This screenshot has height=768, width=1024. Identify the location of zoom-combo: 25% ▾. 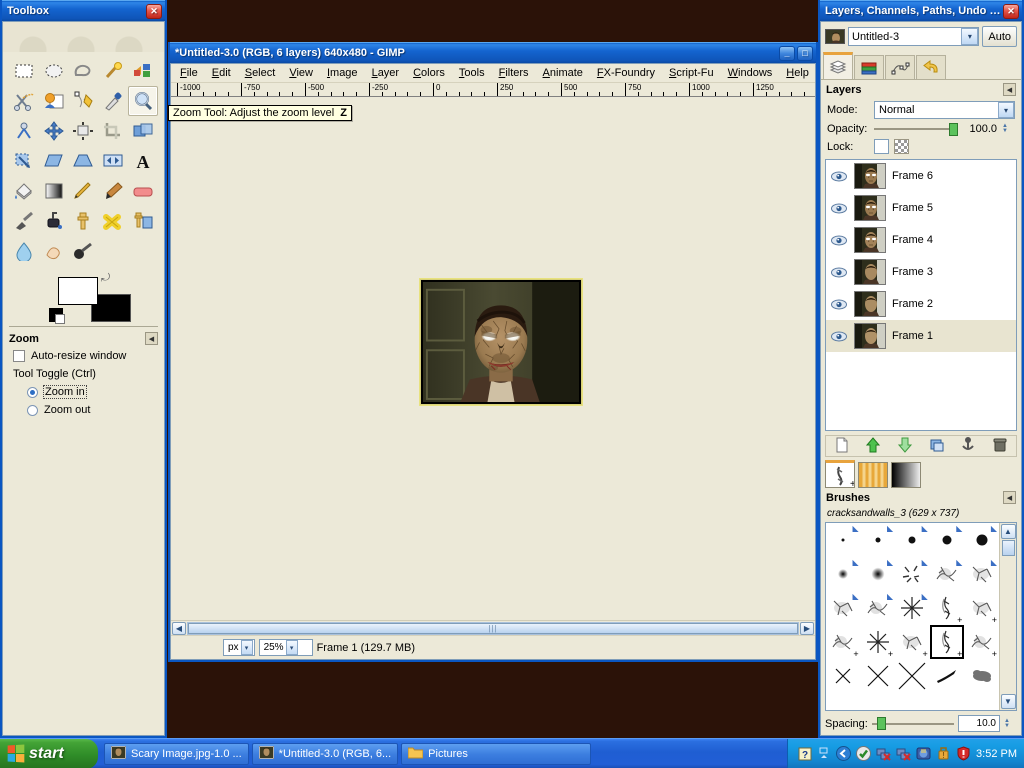
(285, 647).